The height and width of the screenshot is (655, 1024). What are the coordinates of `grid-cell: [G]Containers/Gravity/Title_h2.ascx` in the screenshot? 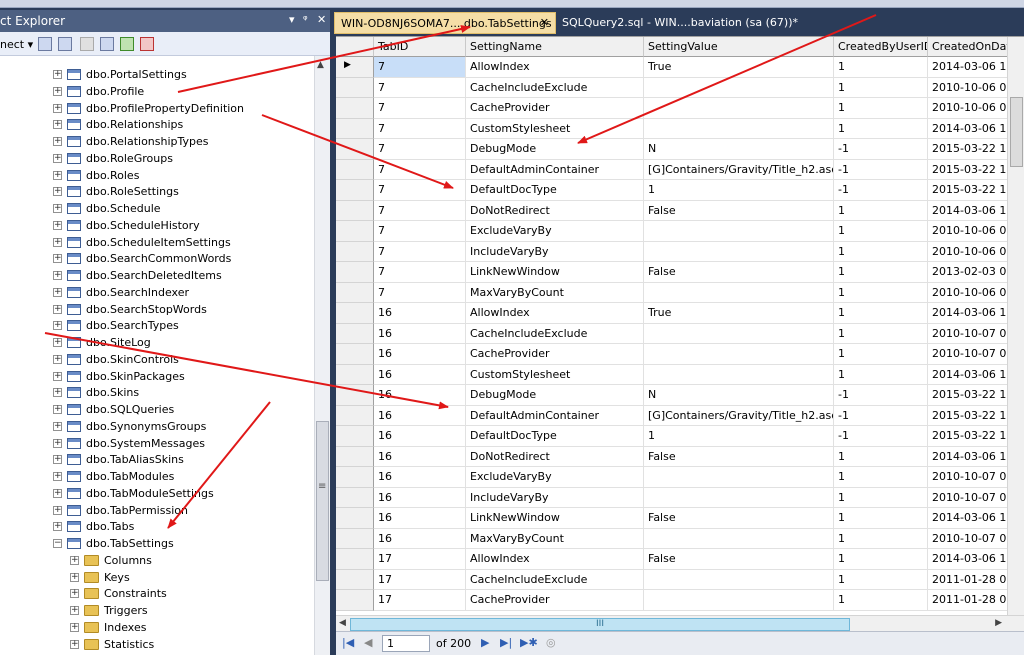 It's located at (739, 415).